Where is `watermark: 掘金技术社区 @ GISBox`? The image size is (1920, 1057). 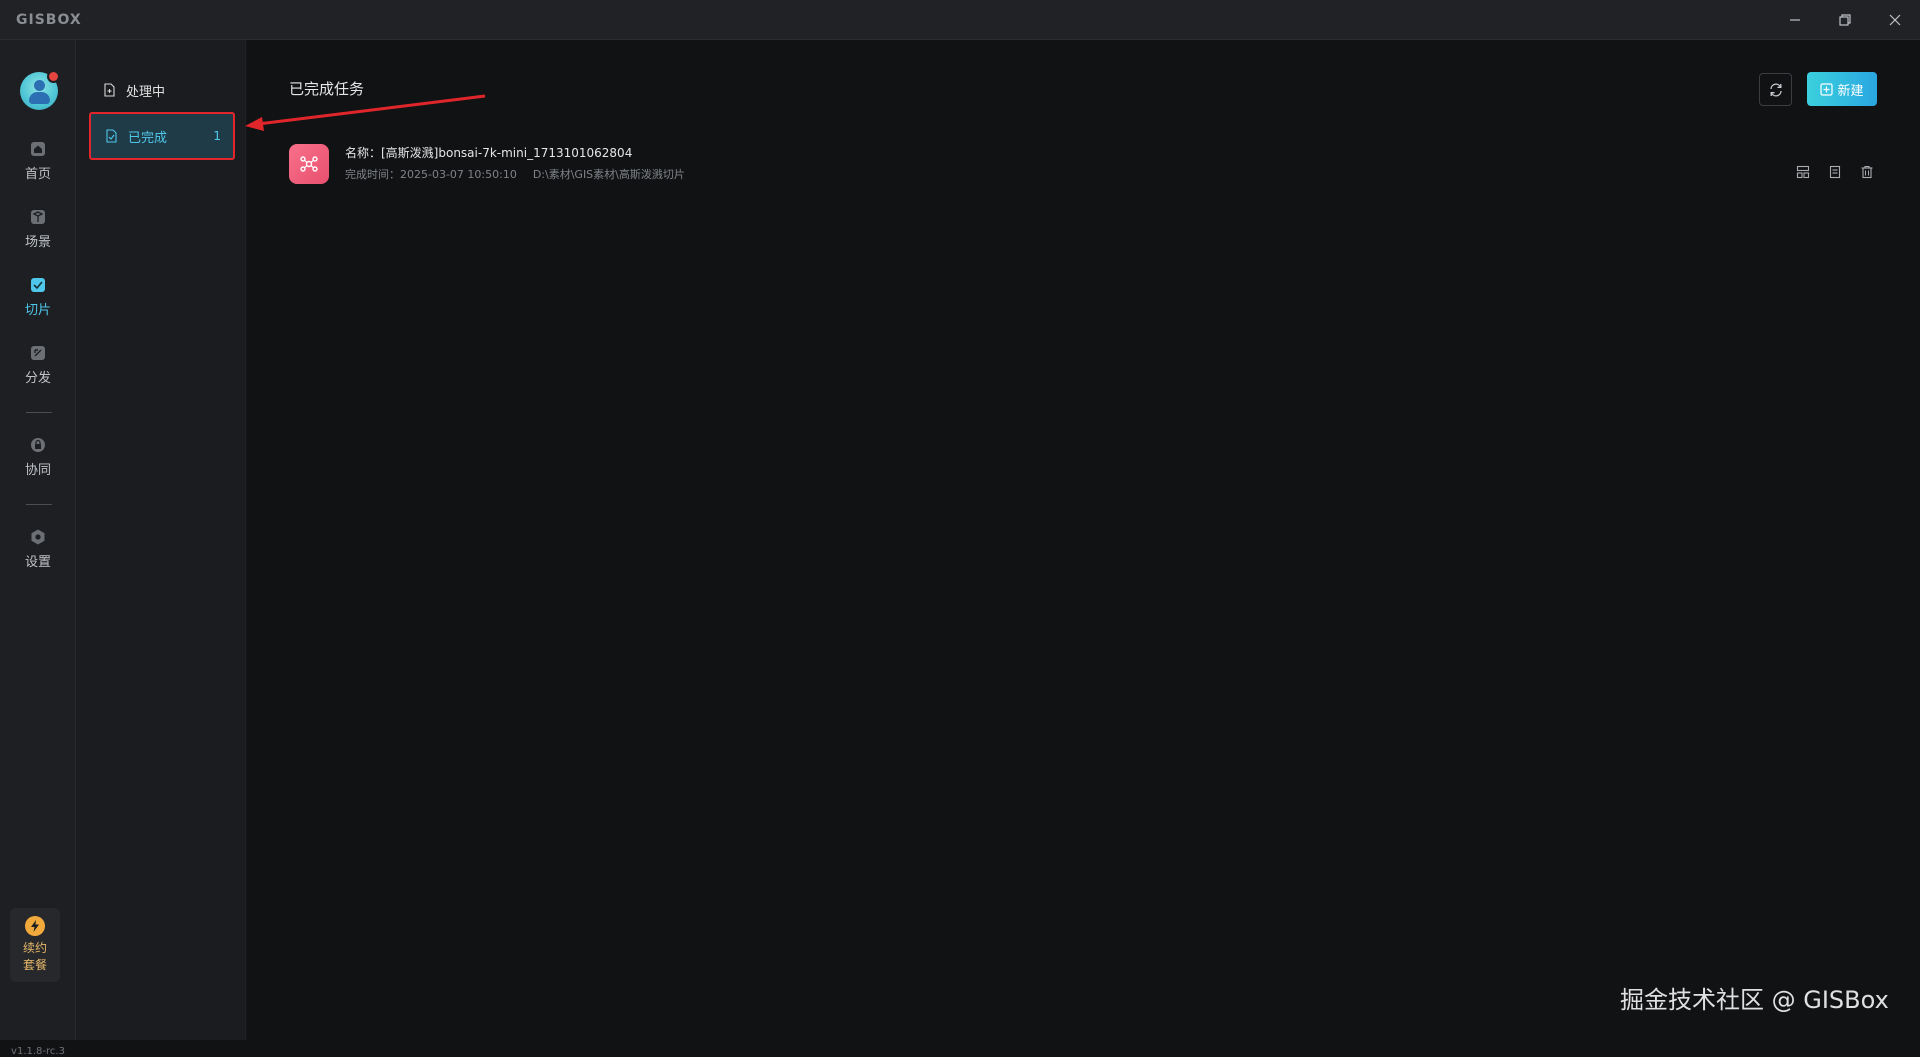
watermark: 掘金技术社区 @ GISBox is located at coordinates (1754, 1000).